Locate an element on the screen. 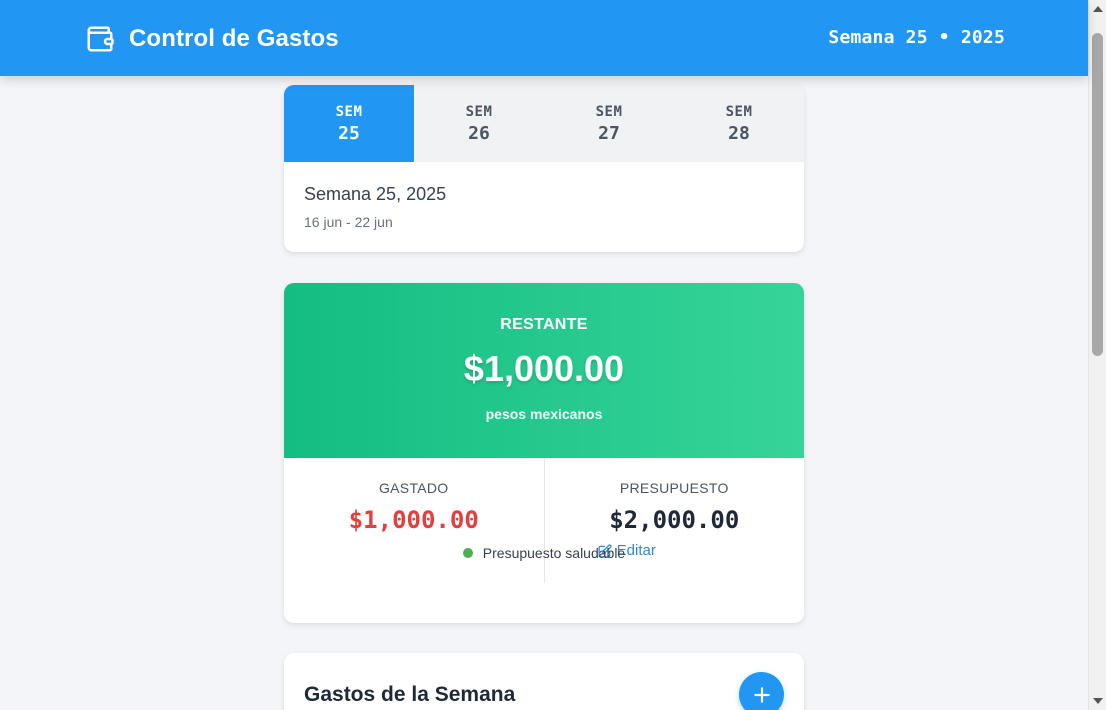 The image size is (1106, 710). scroll-up-arrow-icon is located at coordinates (1098, 9).